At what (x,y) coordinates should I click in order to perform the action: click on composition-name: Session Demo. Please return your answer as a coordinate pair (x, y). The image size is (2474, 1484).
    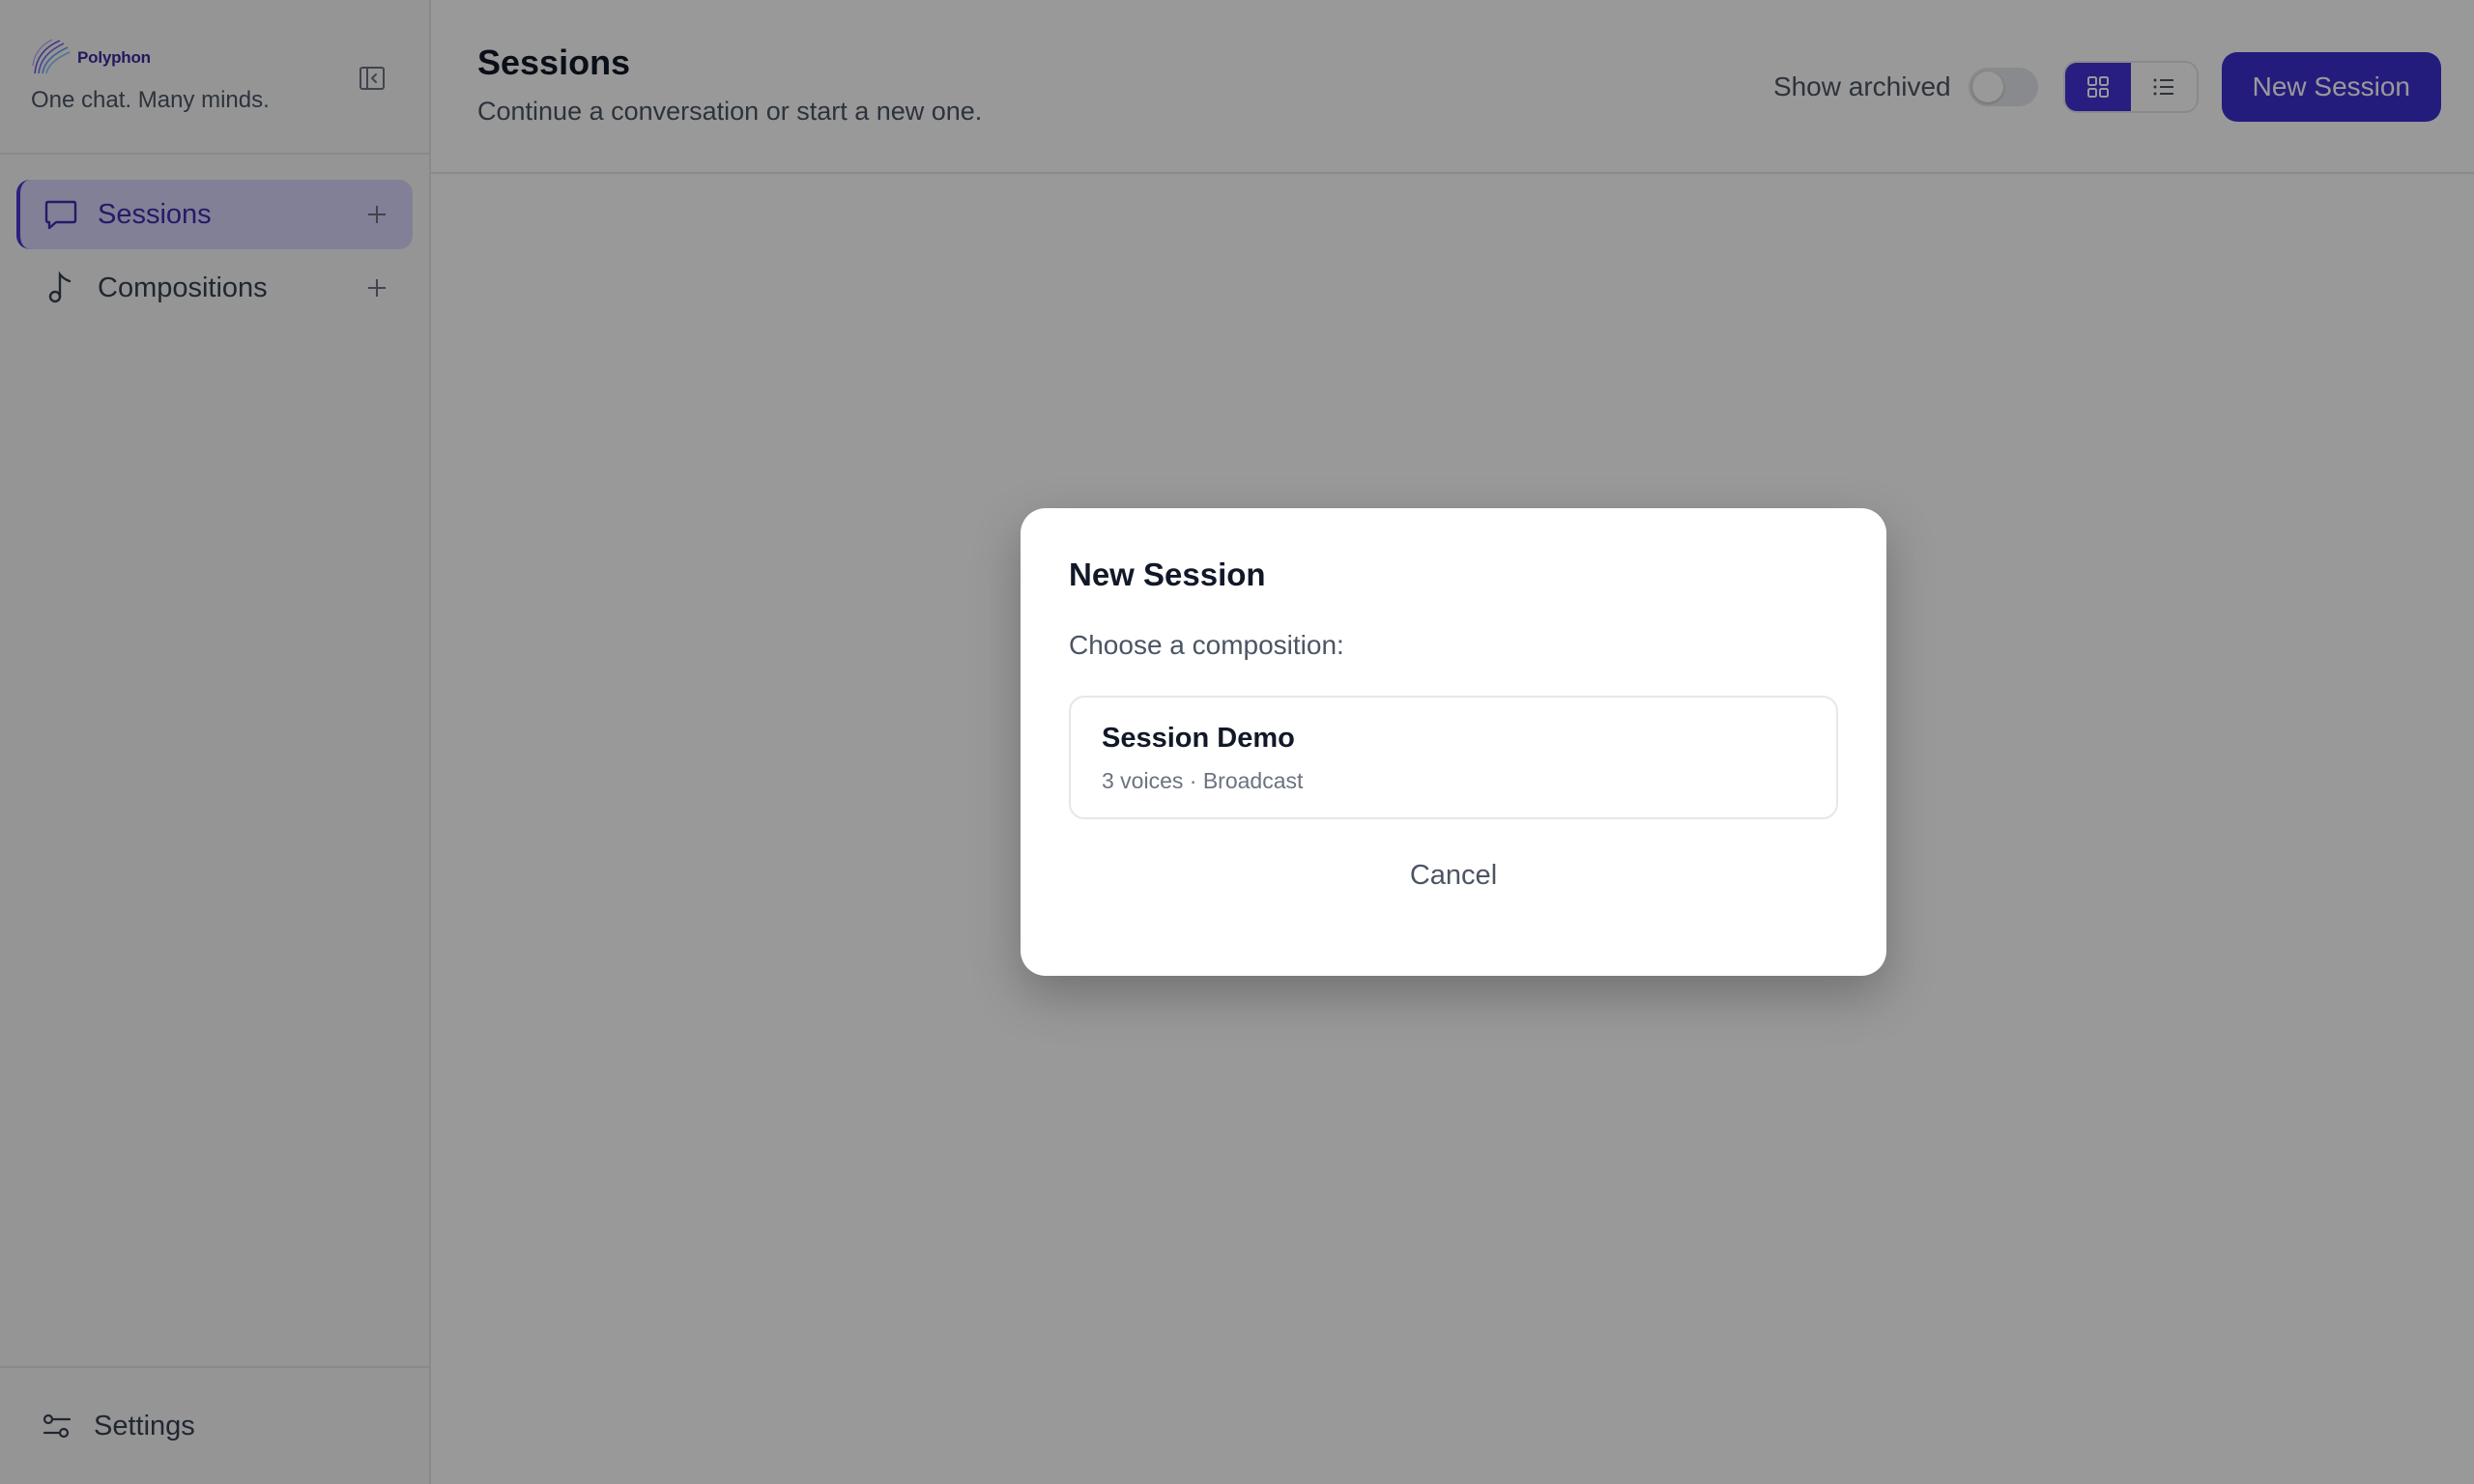
    Looking at the image, I should click on (1199, 738).